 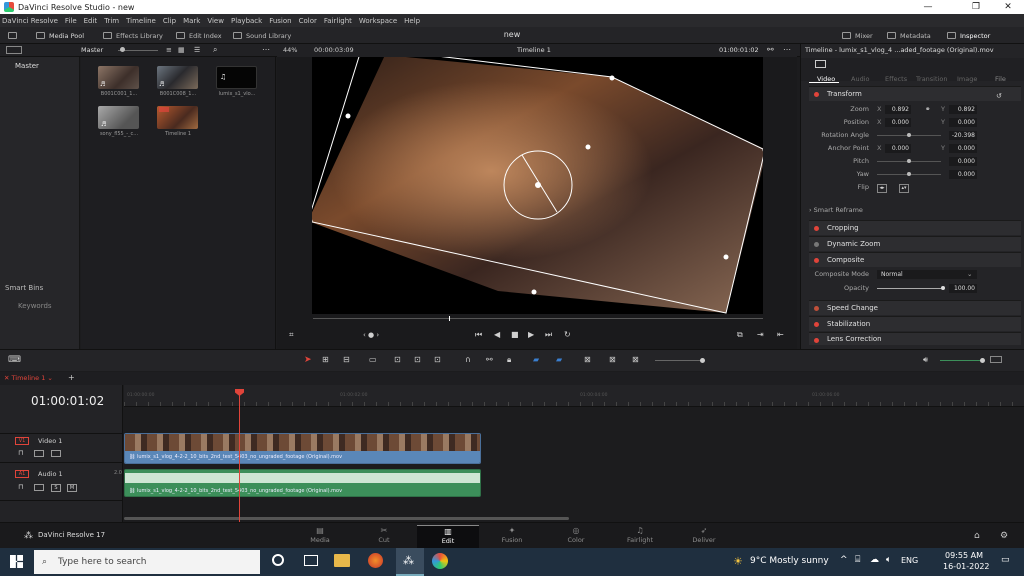 What do you see at coordinates (280, 21) in the screenshot?
I see `menu-item-fusion: Fusion` at bounding box center [280, 21].